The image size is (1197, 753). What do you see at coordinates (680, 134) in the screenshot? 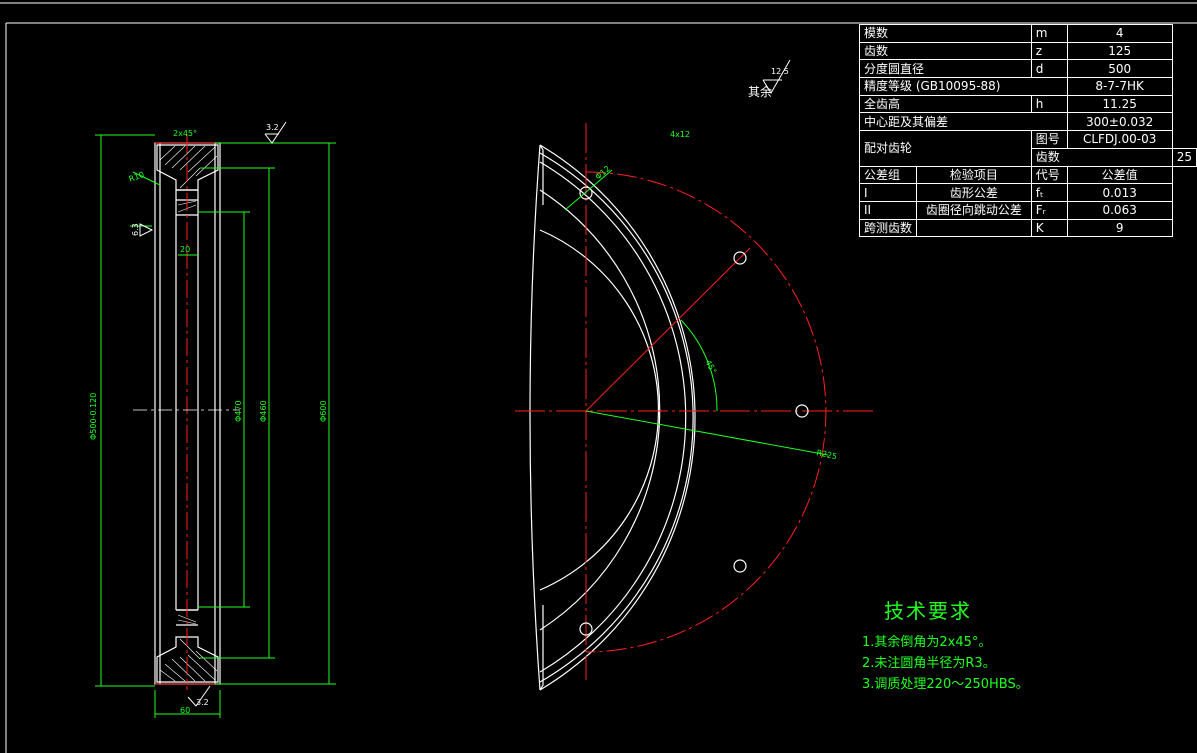
I see `label-top-note: 4x12` at bounding box center [680, 134].